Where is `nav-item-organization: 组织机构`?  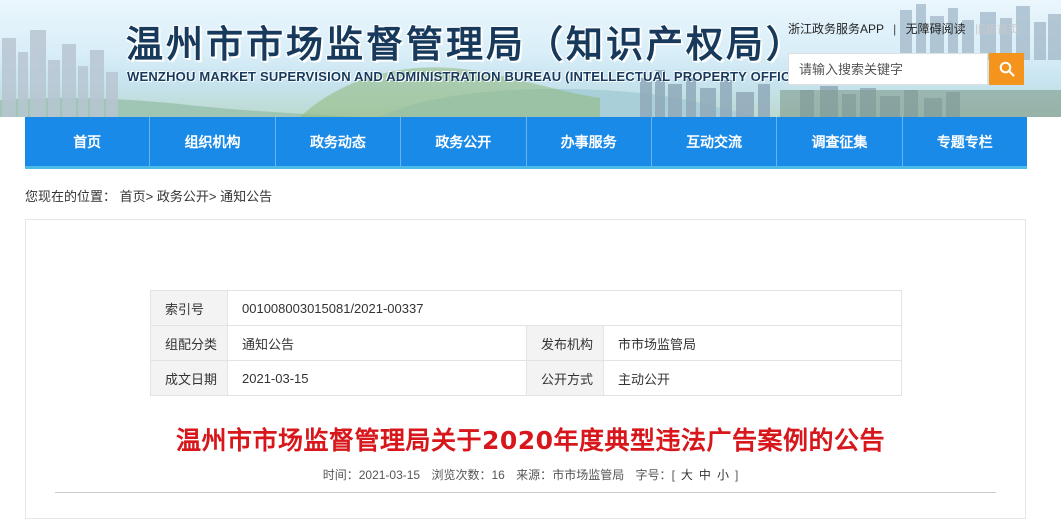 nav-item-organization: 组织机构 is located at coordinates (213, 141).